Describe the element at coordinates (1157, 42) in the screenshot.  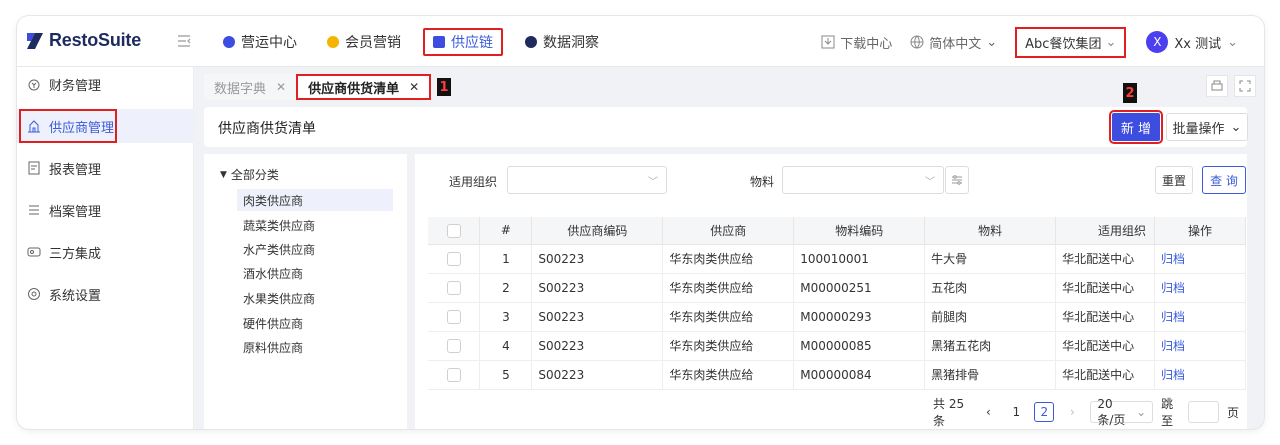
I see `avatar: X` at that location.